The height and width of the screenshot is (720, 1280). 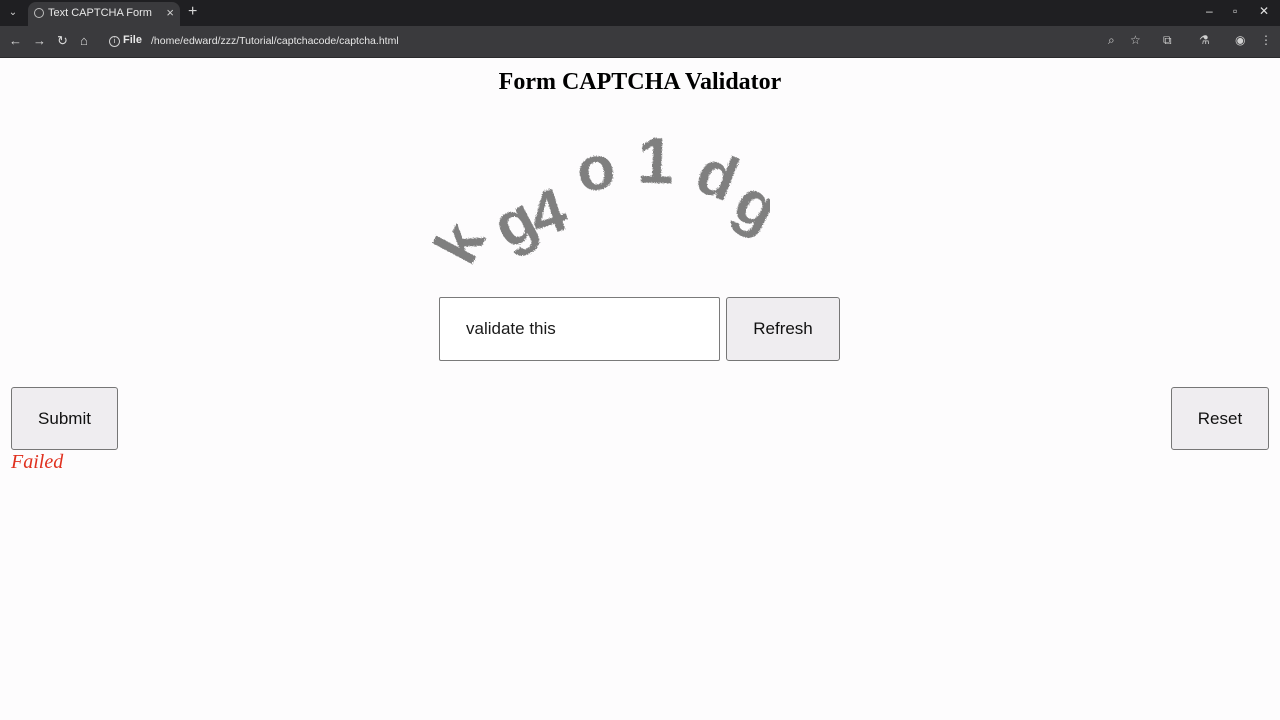 I want to click on home-icon: ⌂, so click(x=84, y=40).